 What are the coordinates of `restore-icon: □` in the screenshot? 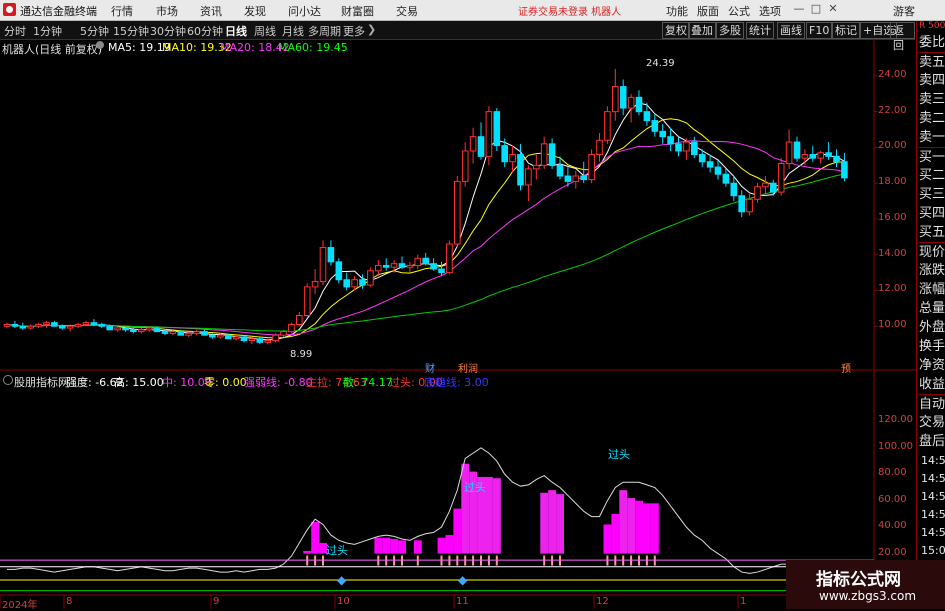 It's located at (816, 9).